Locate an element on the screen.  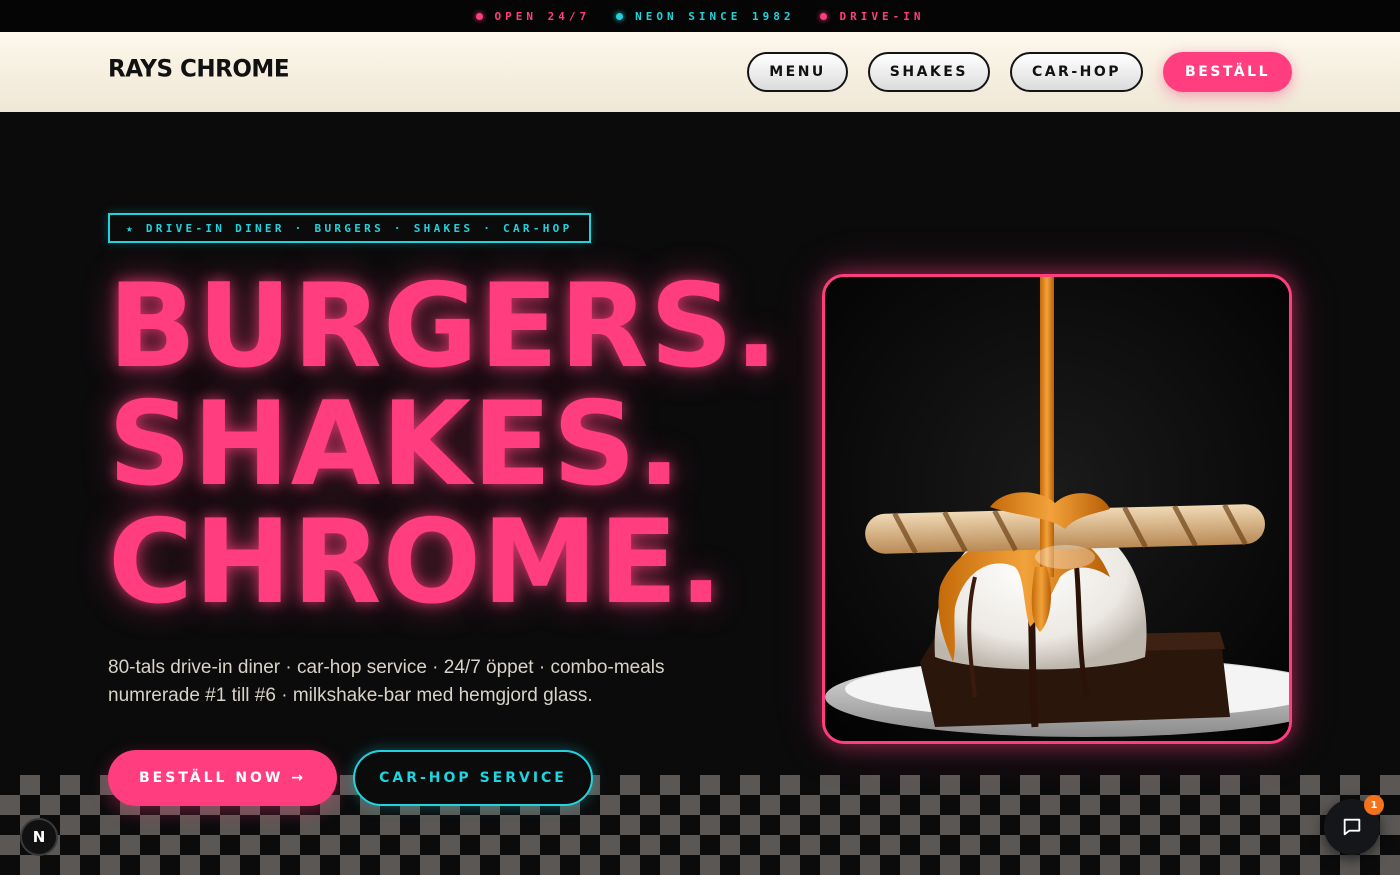
ticker-item-drive-in: DRIVE-IN is located at coordinates (872, 16).